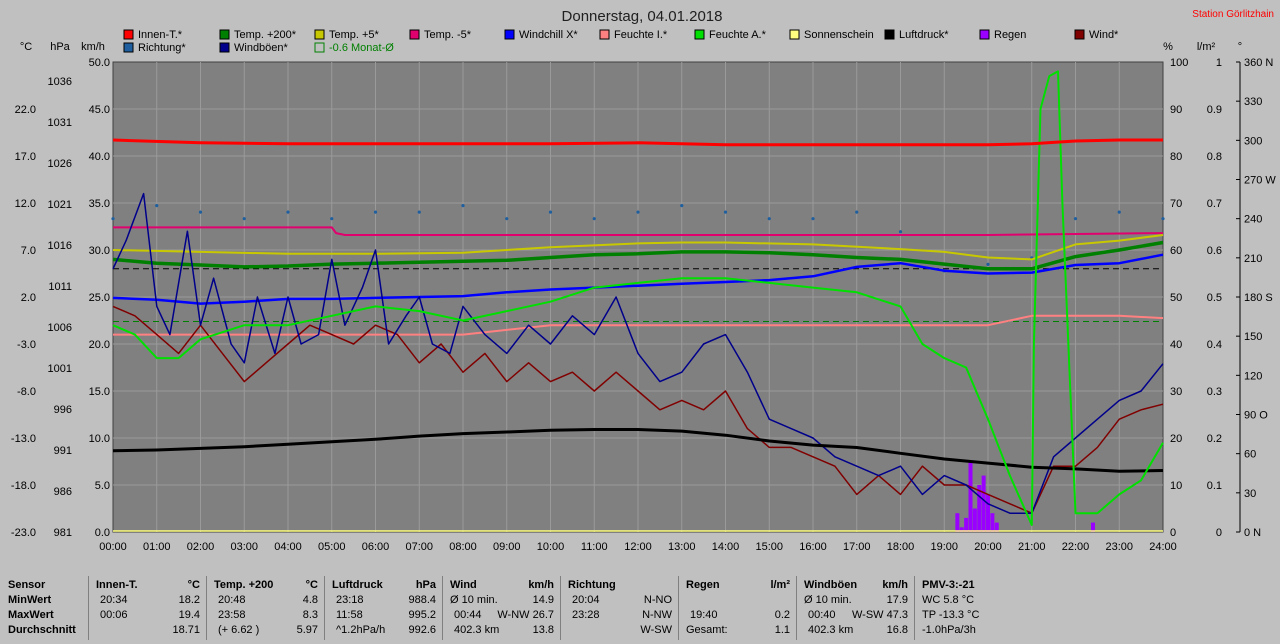  Describe the element at coordinates (1240, 47) in the screenshot. I see `axis-unit-degrees: °` at that location.